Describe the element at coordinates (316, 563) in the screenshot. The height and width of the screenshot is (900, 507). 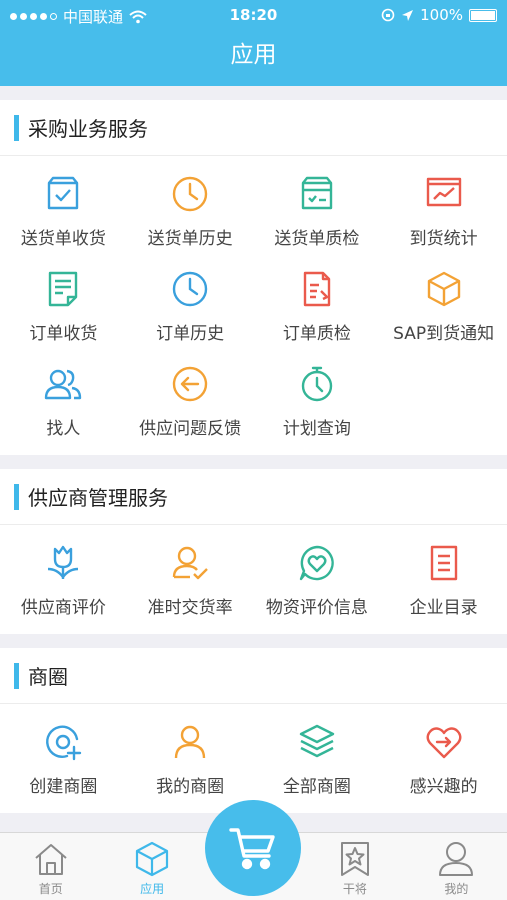
I see `heart-chat-icon` at that location.